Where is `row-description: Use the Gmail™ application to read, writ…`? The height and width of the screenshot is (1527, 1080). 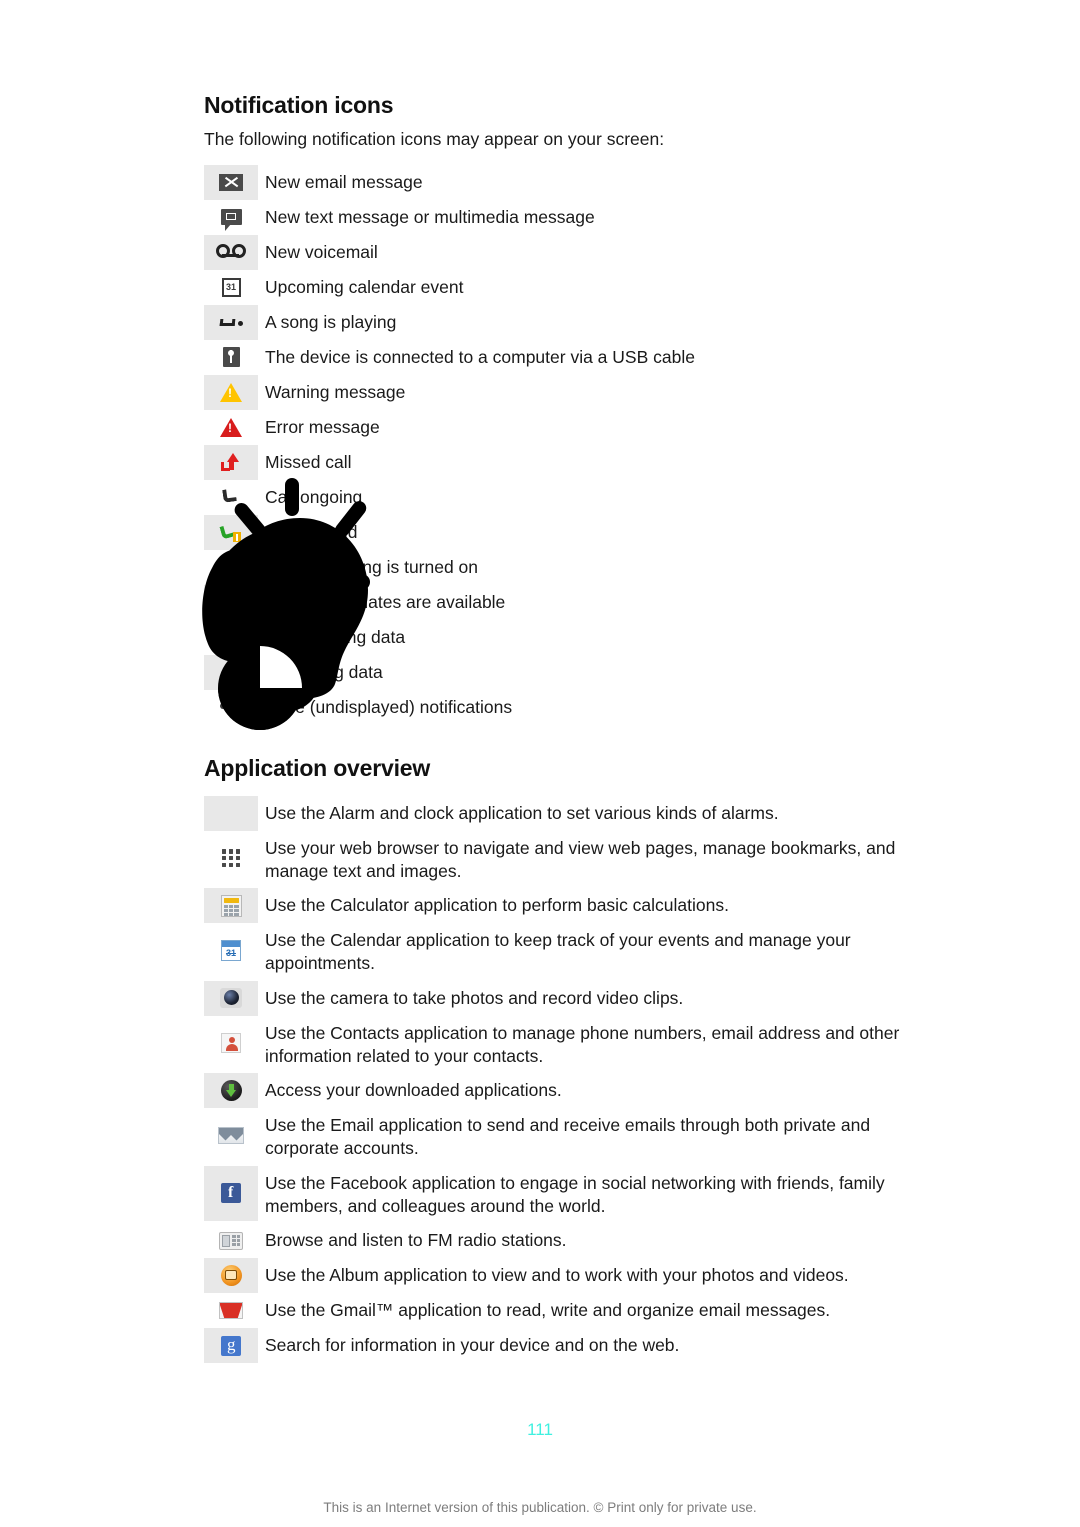
row-description: Use the Gmail™ application to read, writ… is located at coordinates (548, 1310).